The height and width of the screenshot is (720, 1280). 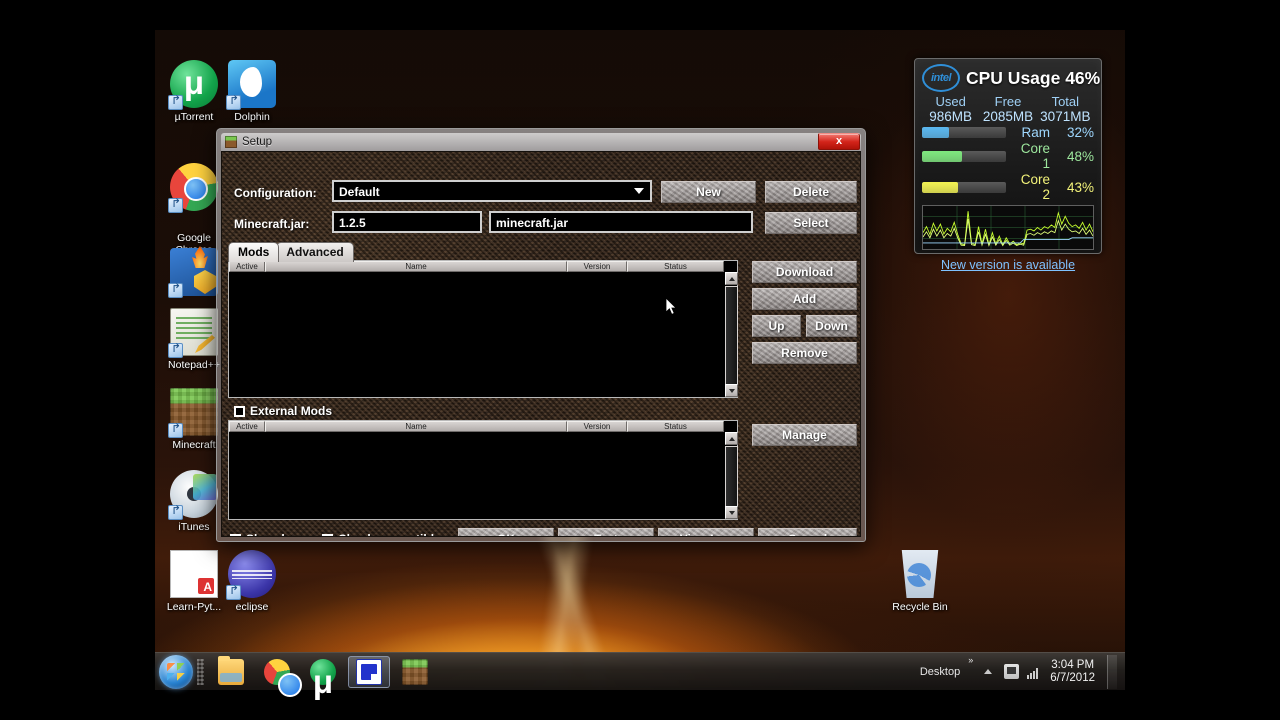 What do you see at coordinates (193, 333) in the screenshot?
I see `notepad-plus-plus-icon` at bounding box center [193, 333].